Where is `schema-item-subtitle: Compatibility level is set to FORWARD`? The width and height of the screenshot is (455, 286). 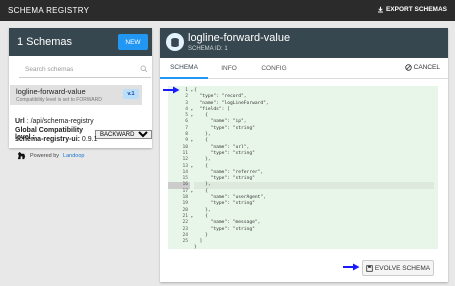 schema-item-subtitle: Compatibility level is set to FORWARD is located at coordinates (59, 100).